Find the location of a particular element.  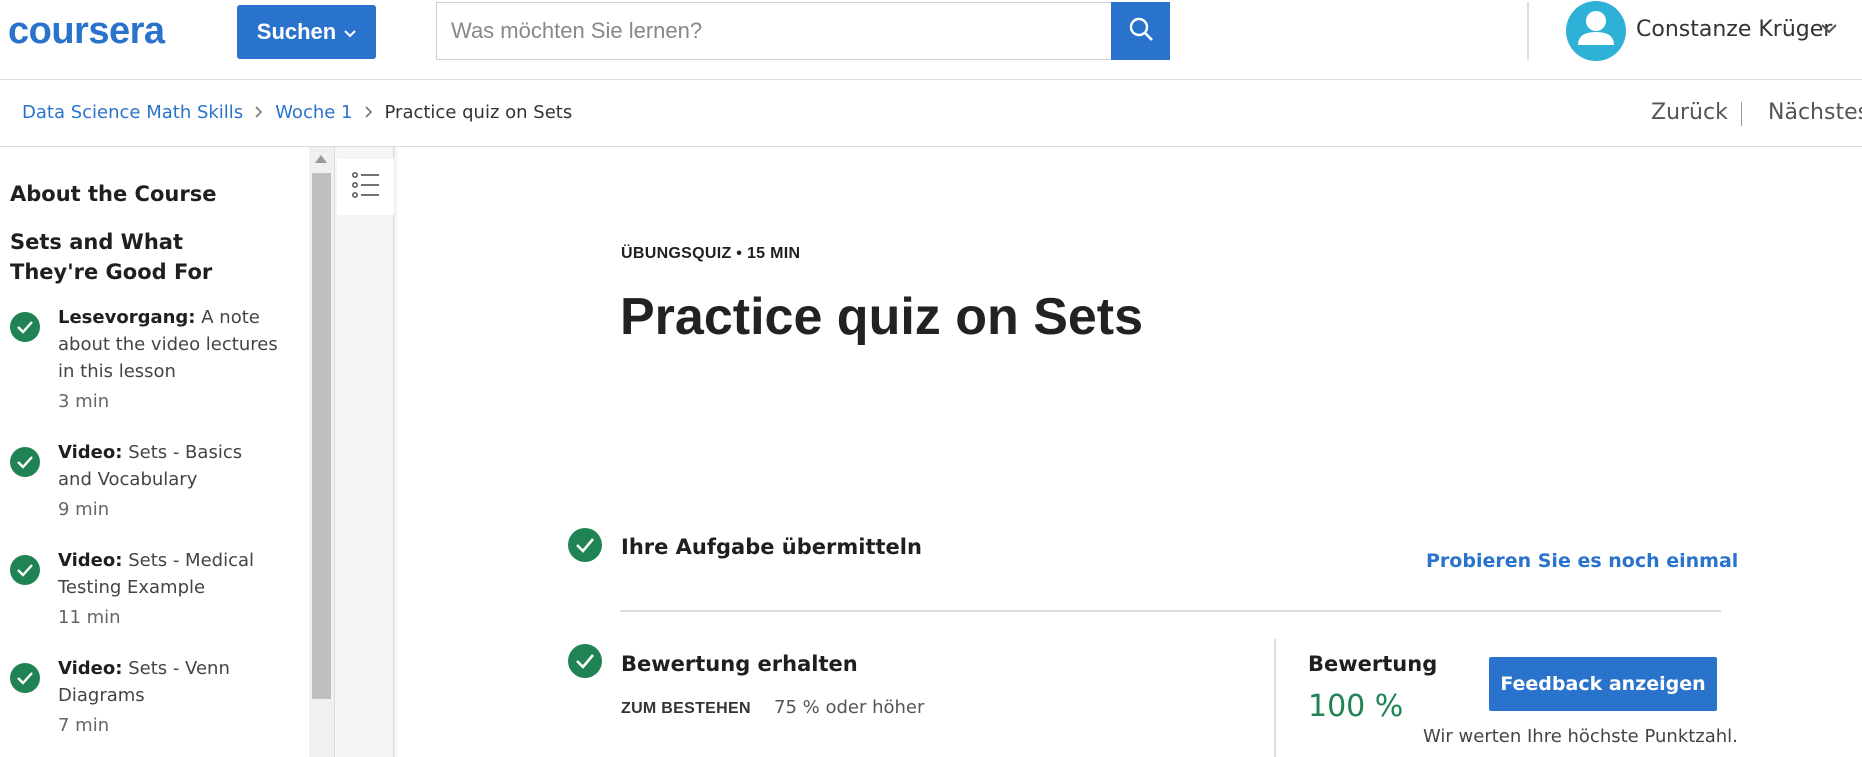

grade-complete-check-icon is located at coordinates (585, 661).